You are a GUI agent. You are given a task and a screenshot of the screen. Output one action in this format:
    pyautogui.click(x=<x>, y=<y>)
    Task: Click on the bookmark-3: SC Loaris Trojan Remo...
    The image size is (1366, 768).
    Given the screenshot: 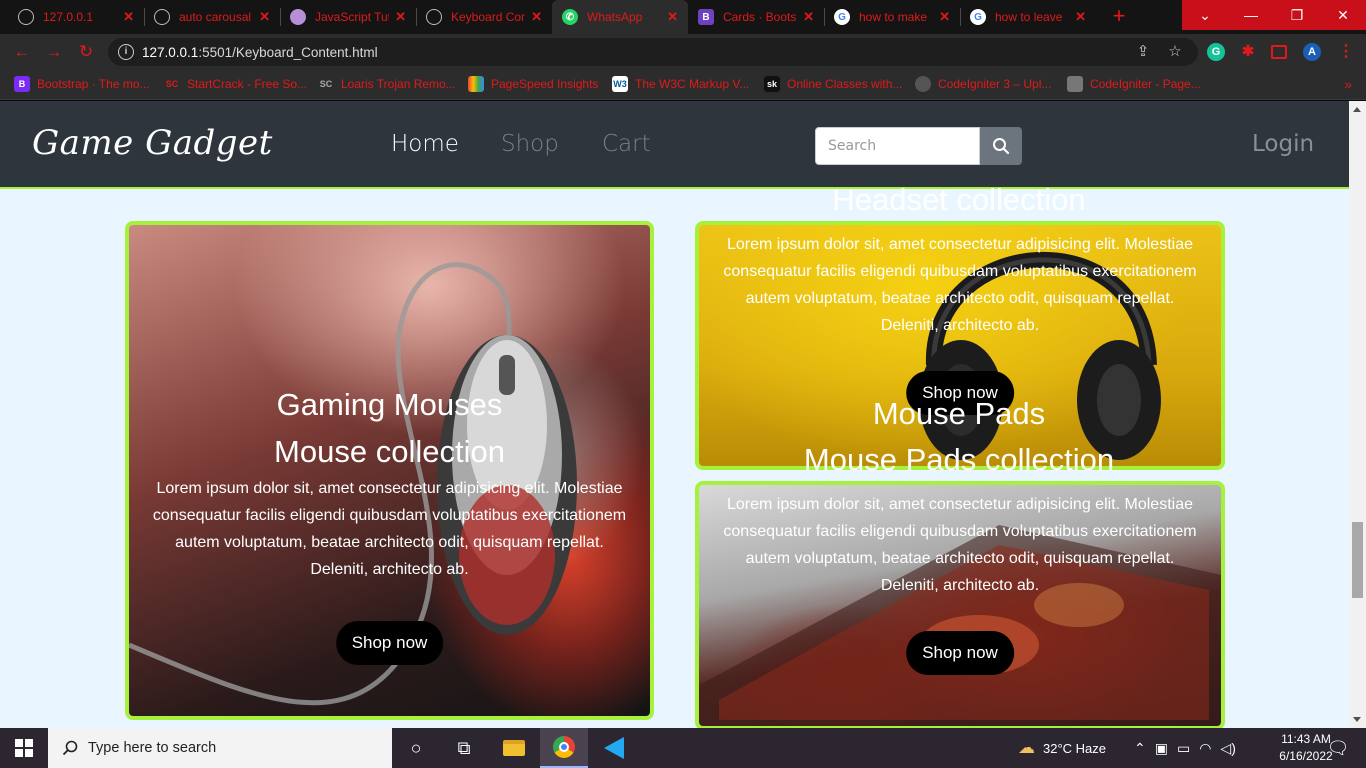 What is the action you would take?
    pyautogui.click(x=387, y=84)
    